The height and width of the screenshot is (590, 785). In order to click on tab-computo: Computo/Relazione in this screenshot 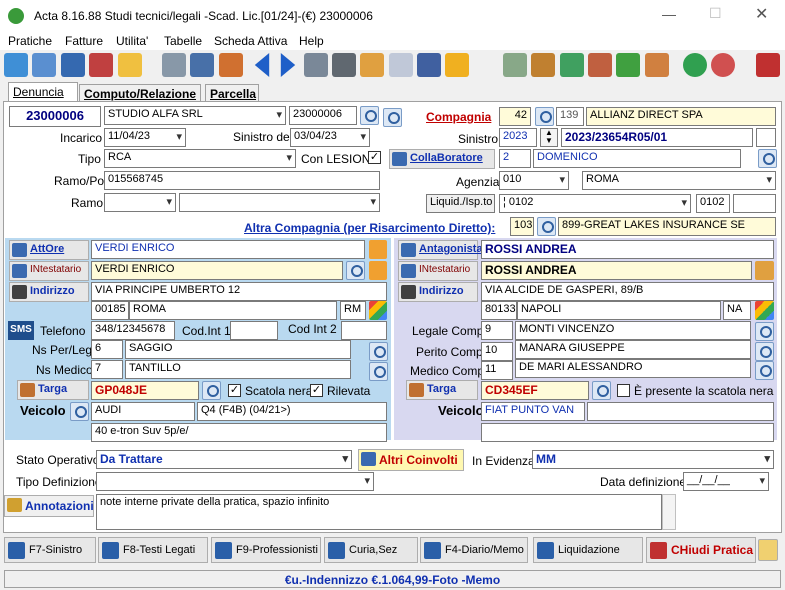, I will do `click(140, 93)`.